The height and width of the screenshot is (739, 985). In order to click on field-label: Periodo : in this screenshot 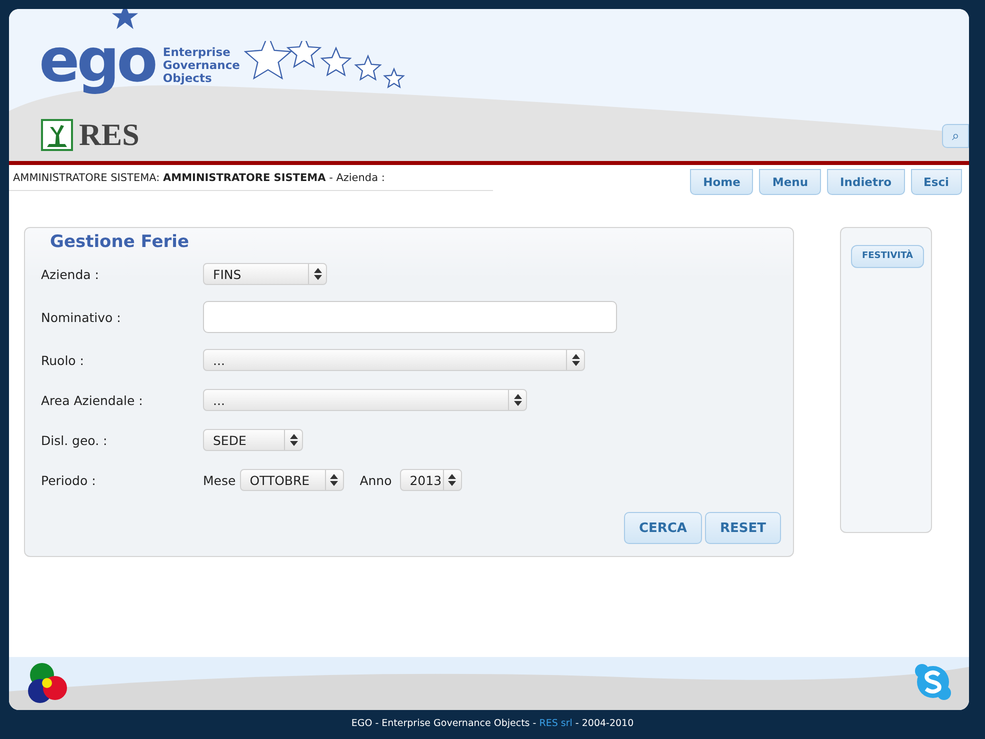, I will do `click(69, 480)`.